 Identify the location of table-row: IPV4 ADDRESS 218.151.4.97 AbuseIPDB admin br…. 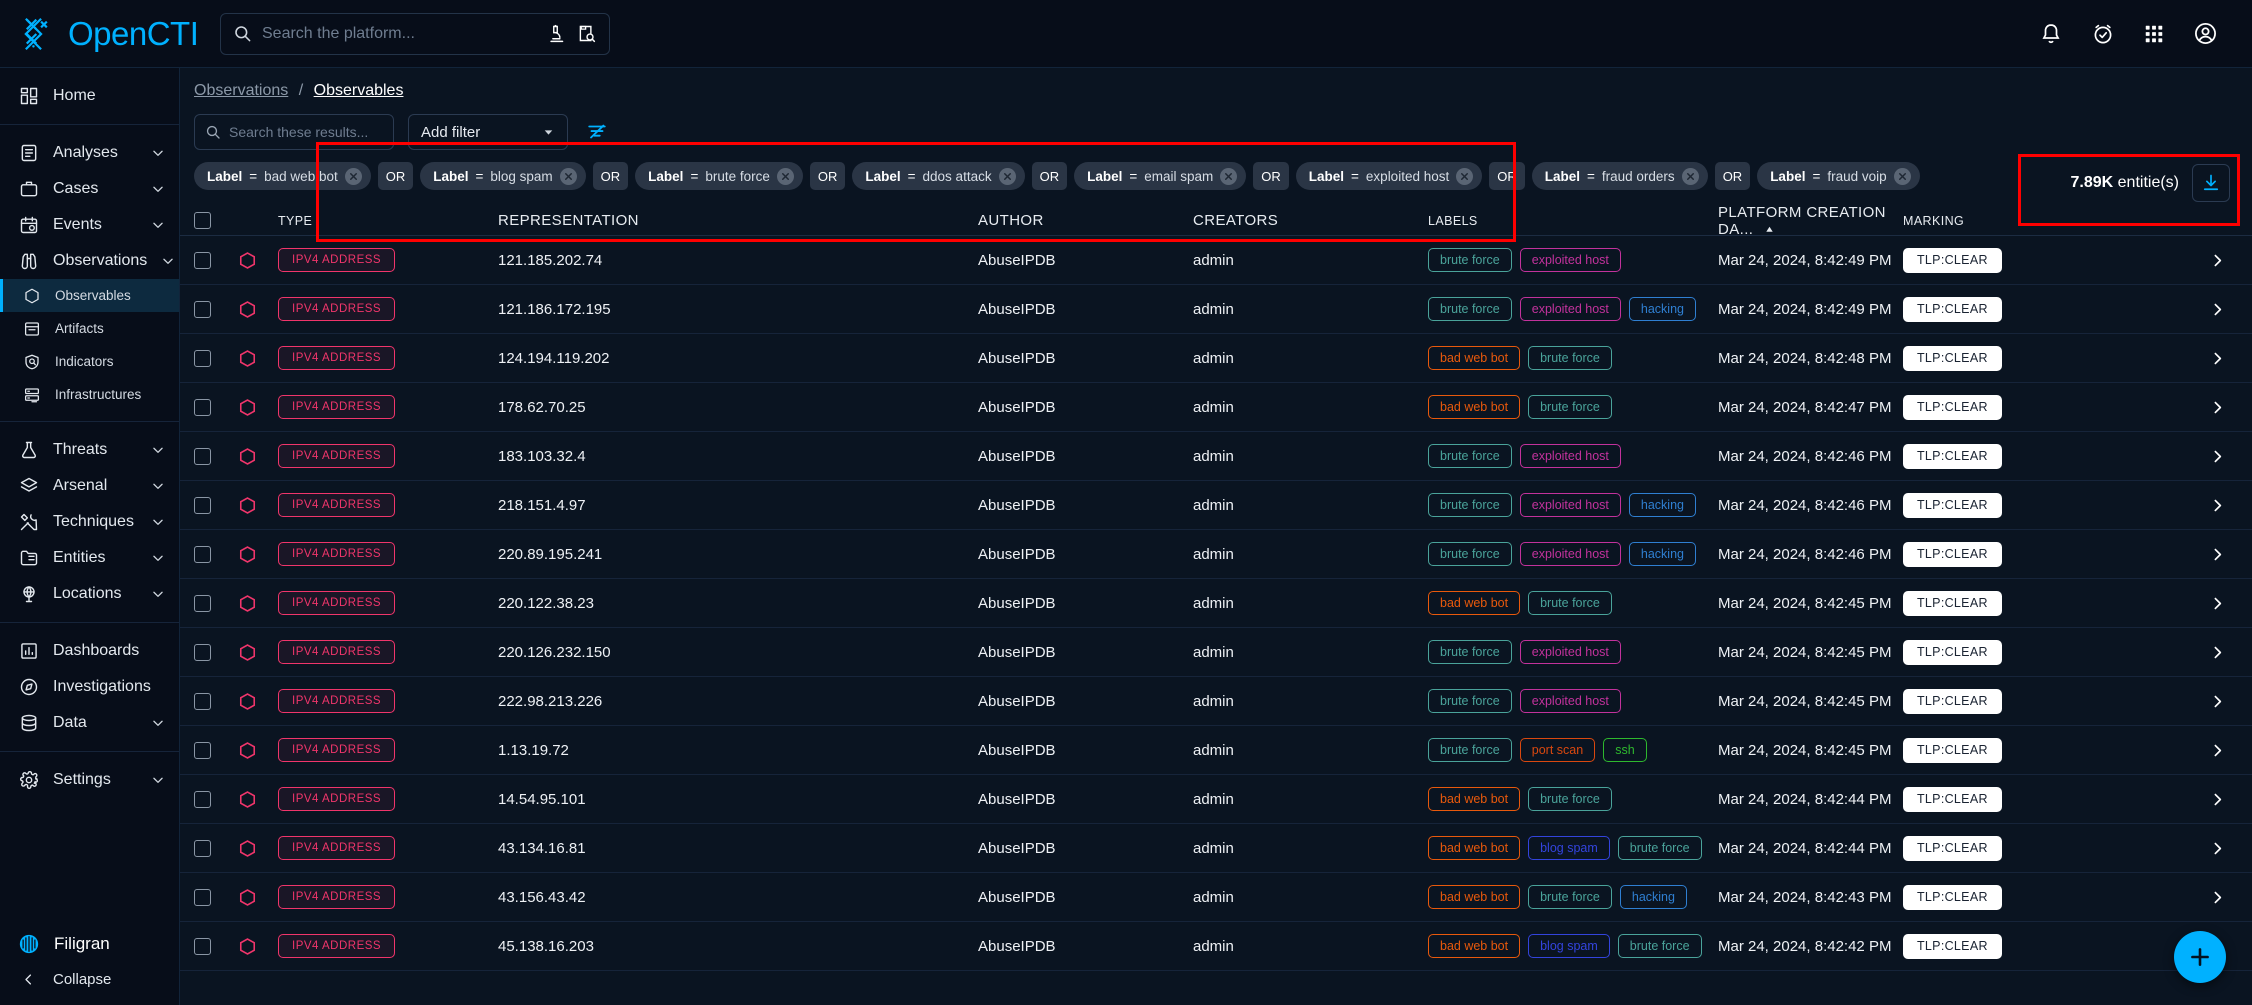
(1216, 505).